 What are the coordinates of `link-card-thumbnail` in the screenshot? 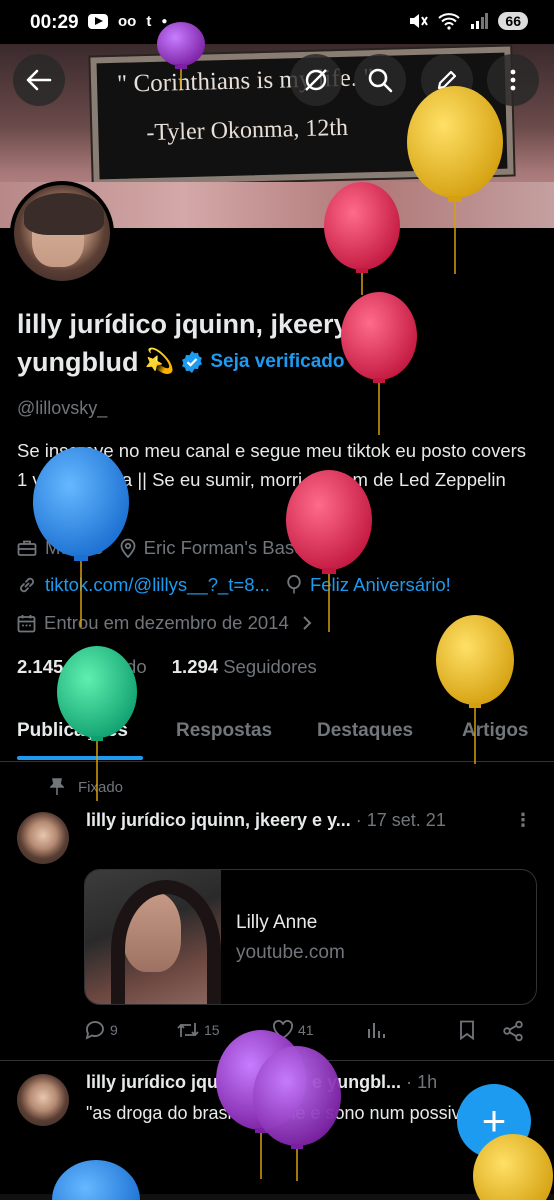 It's located at (153, 937).